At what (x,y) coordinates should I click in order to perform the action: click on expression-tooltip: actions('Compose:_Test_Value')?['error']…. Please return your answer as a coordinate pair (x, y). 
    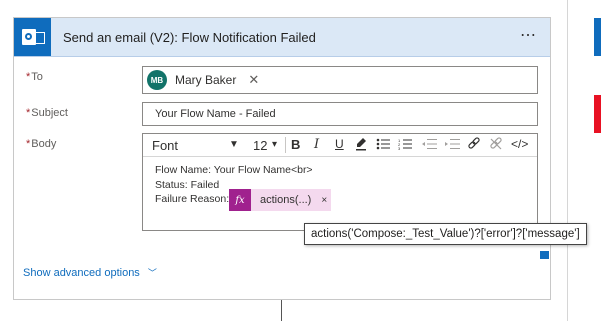
    Looking at the image, I should click on (445, 234).